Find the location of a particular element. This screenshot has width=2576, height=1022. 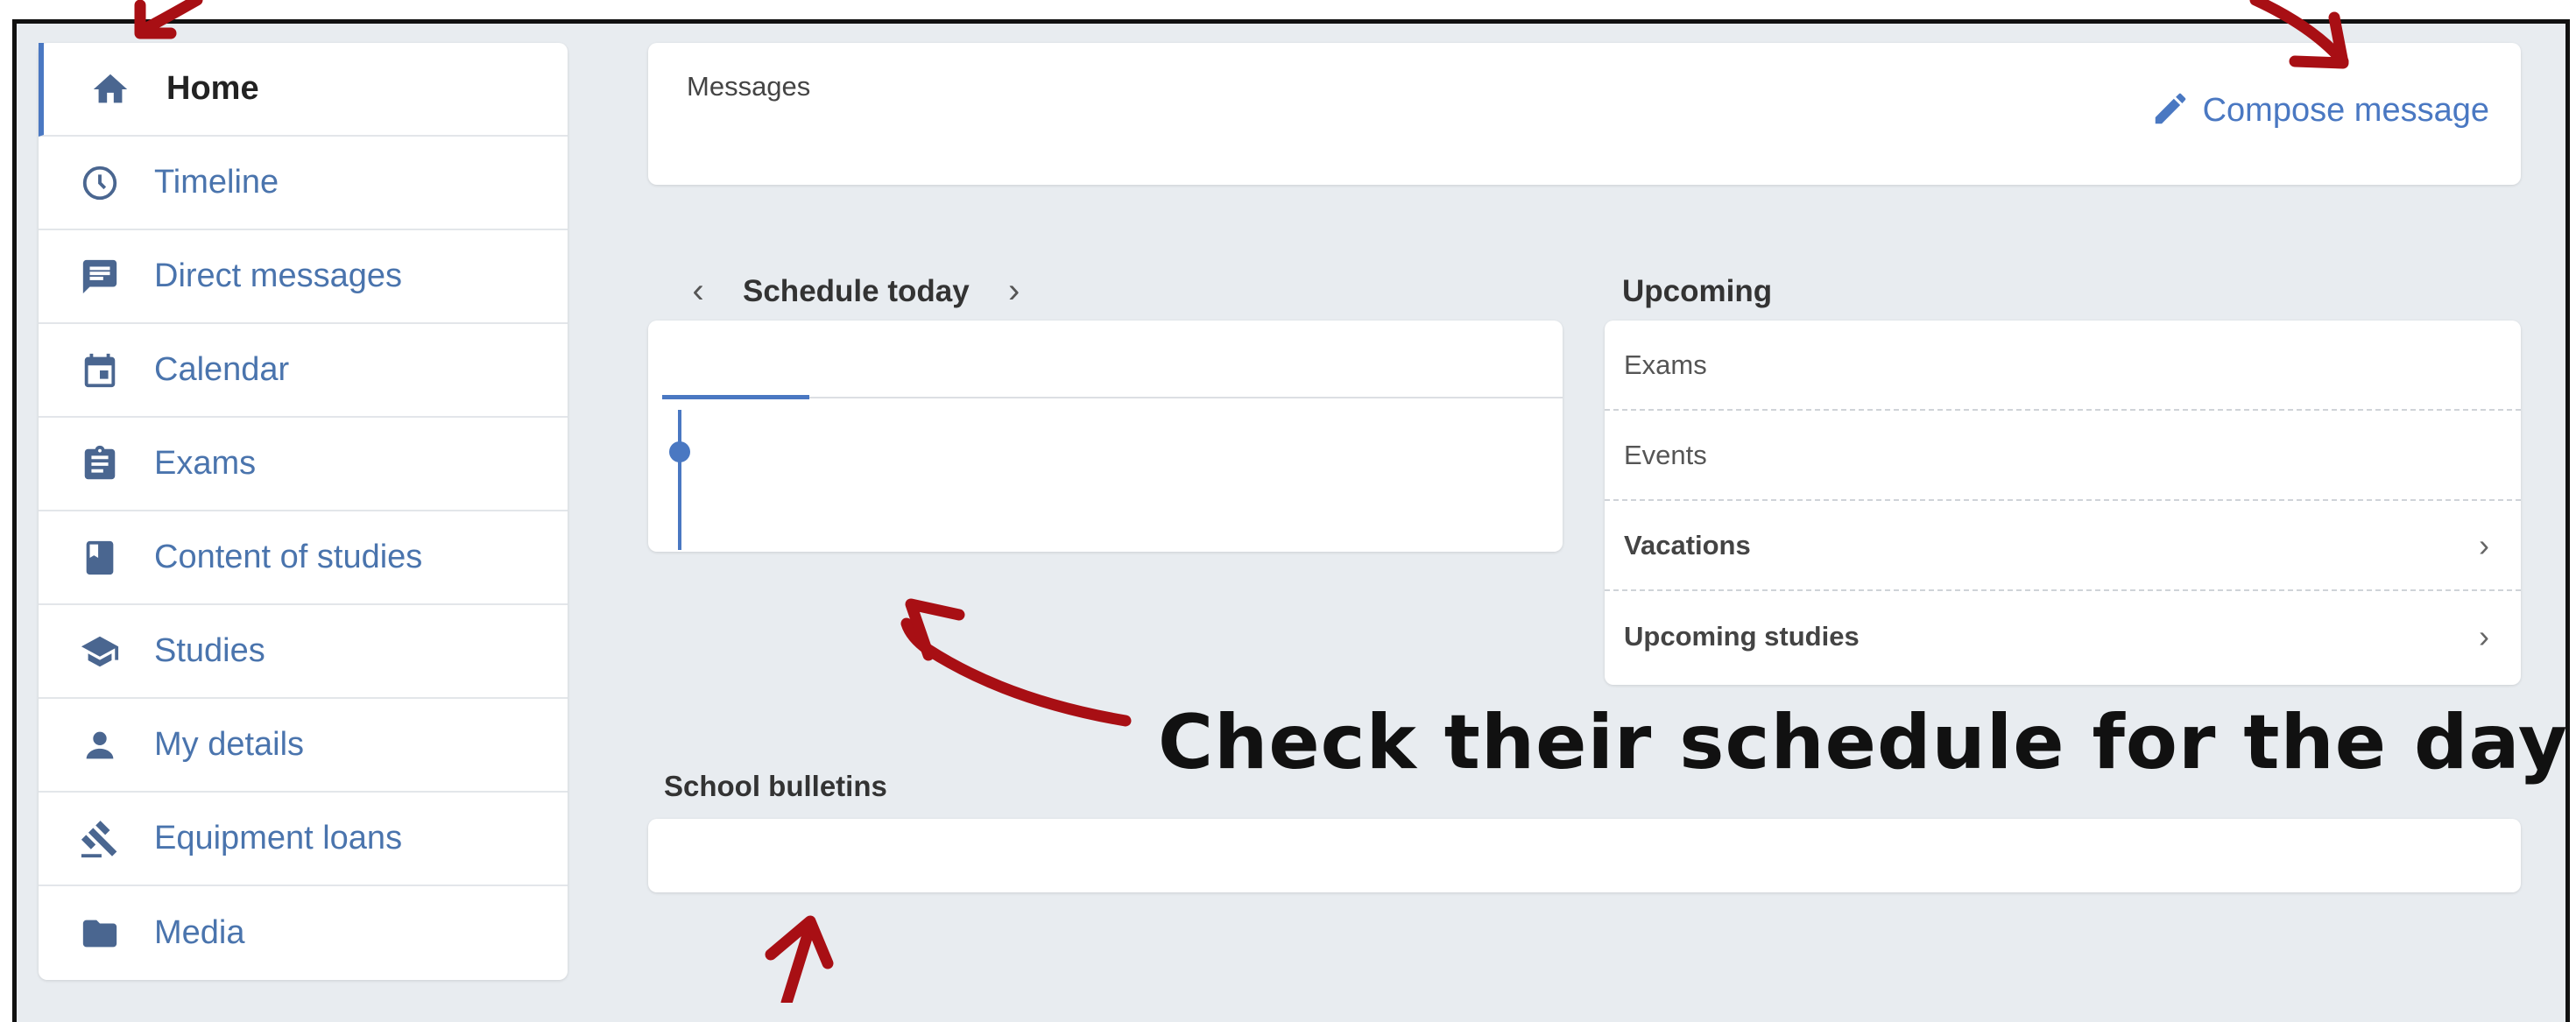

bulletins-card is located at coordinates (1585, 855).